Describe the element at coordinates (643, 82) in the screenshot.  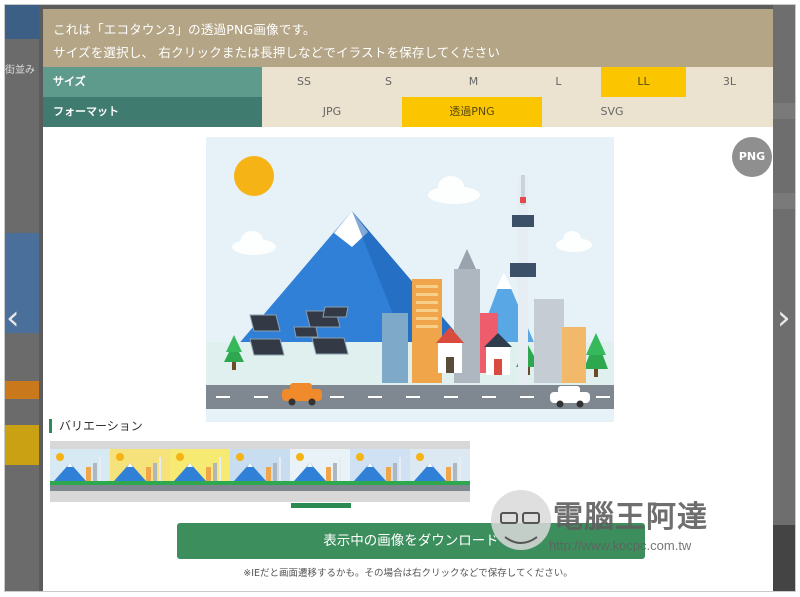
I see `size-option-ll: LL` at that location.